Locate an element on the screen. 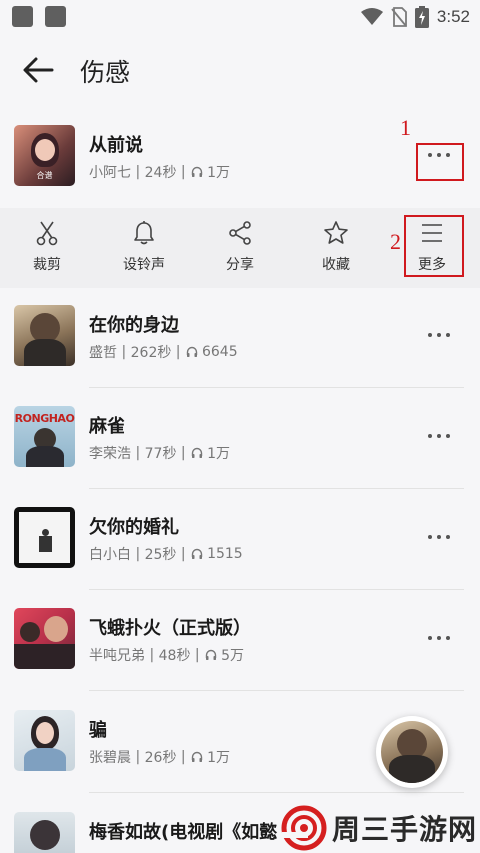 Image resolution: width=480 pixels, height=853 pixels. song-artist: 张碧晨 is located at coordinates (110, 758).